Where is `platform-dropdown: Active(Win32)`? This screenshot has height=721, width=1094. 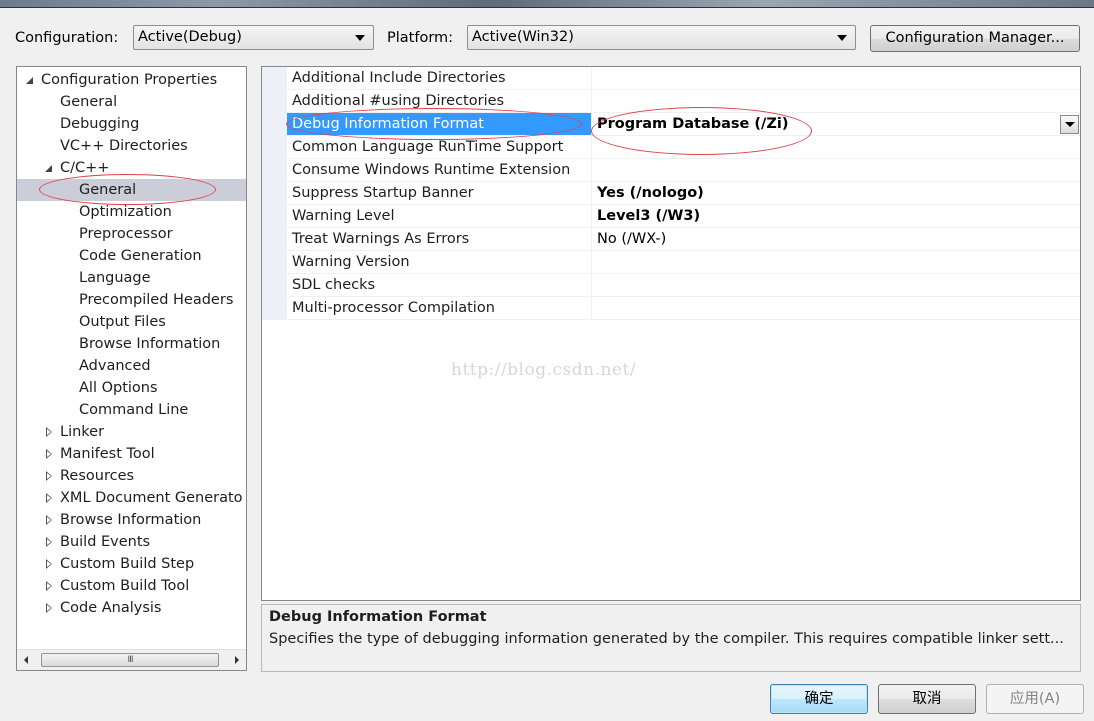
platform-dropdown: Active(Win32) is located at coordinates (661, 37).